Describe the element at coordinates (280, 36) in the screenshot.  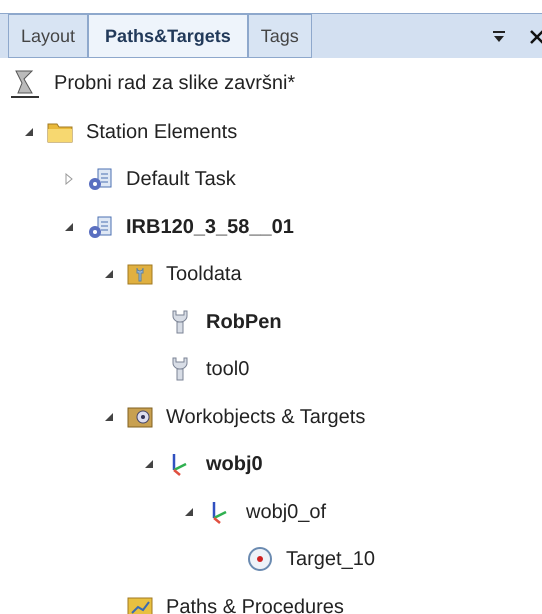
I see `tab: Tags` at that location.